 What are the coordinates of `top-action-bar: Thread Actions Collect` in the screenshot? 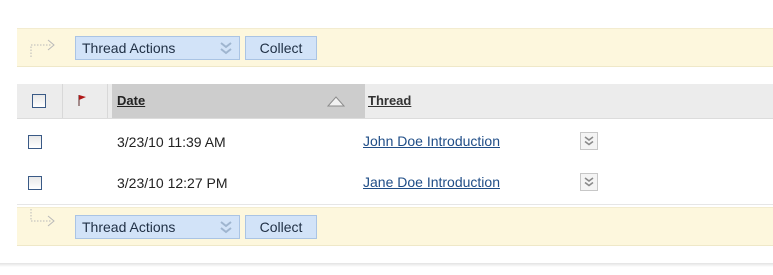 It's located at (395, 47).